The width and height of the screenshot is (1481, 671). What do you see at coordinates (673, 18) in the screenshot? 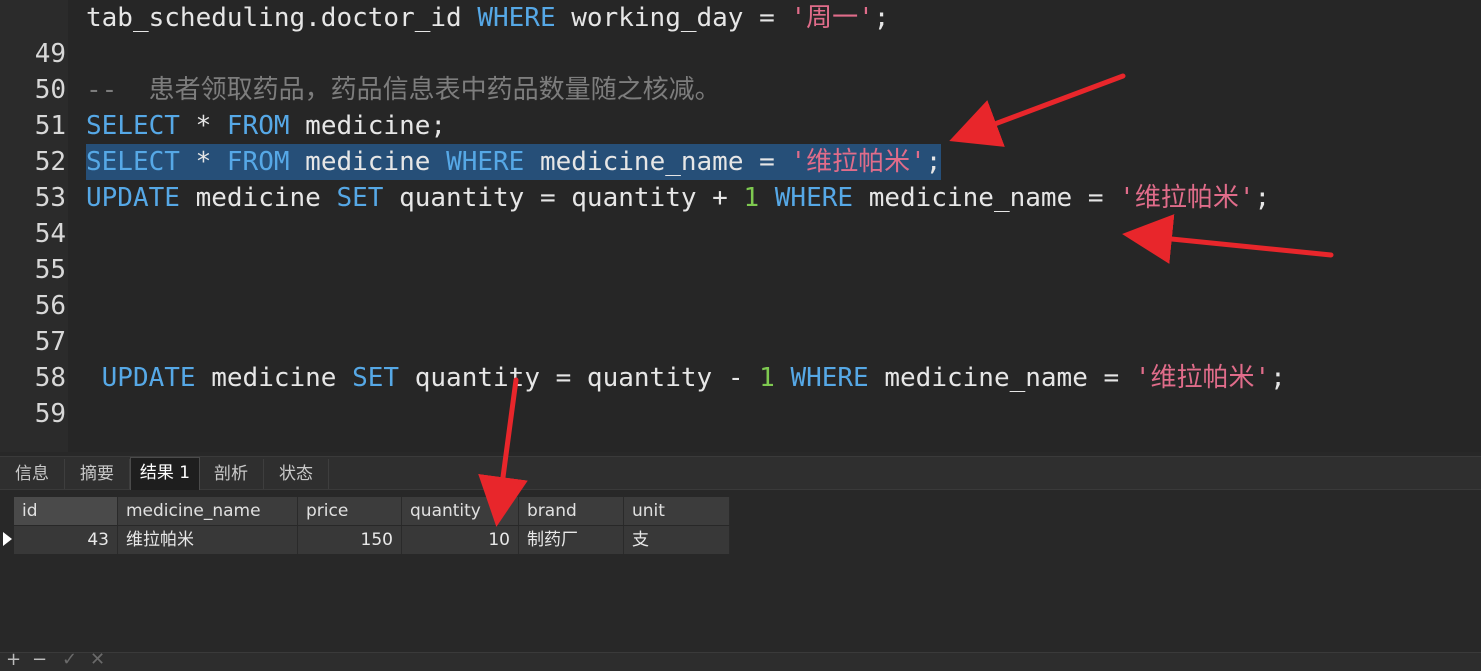
I see `code-token: working_day =` at bounding box center [673, 18].